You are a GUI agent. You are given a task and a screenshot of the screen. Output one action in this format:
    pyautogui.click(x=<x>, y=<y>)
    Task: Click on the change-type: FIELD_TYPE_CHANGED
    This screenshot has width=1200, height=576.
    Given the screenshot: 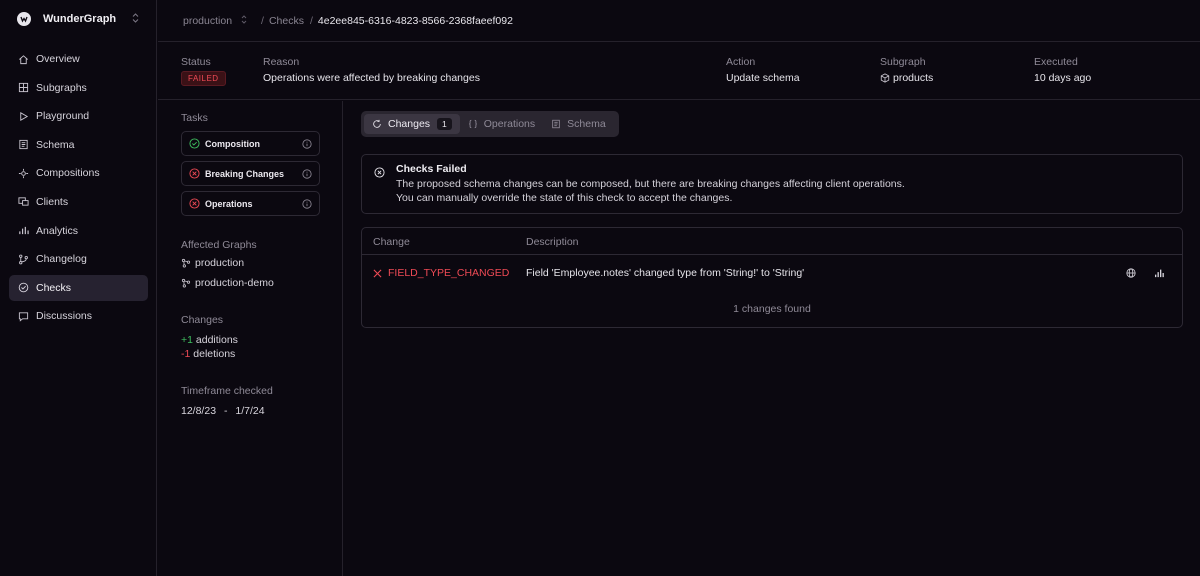 What is the action you would take?
    pyautogui.click(x=441, y=273)
    